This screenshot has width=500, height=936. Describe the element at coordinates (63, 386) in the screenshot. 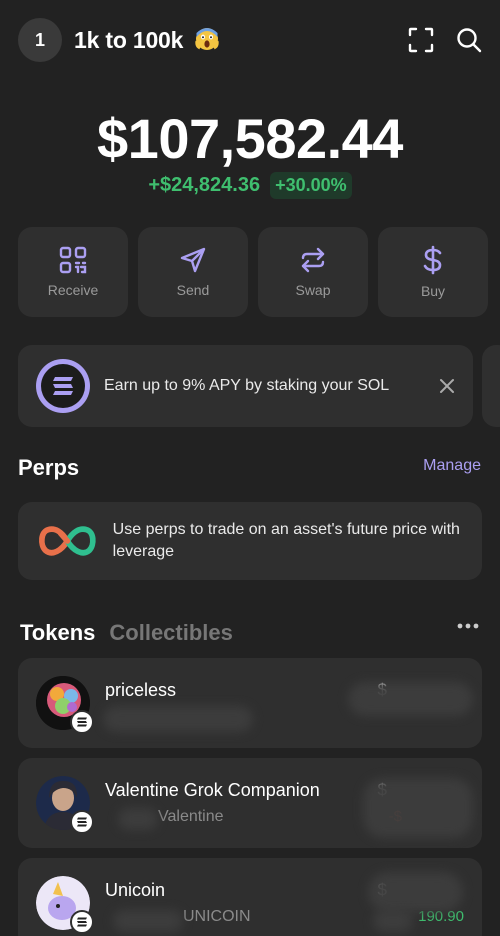

I see `solana-icon` at that location.